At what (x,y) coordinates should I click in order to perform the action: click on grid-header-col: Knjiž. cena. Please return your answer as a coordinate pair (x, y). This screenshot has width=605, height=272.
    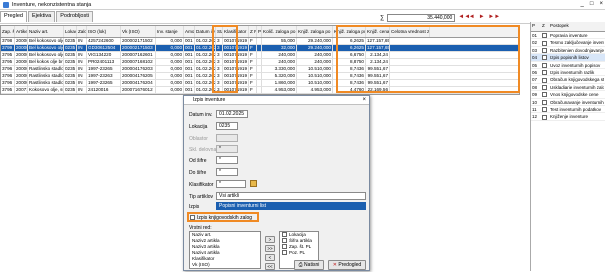
    Looking at the image, I should click on (378, 31).